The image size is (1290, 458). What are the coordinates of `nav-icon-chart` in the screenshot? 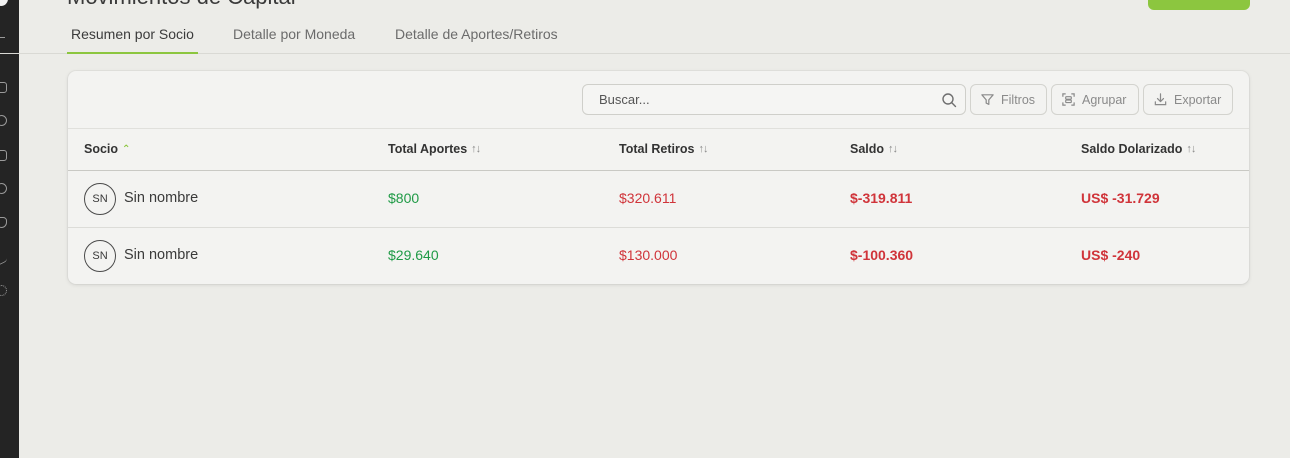 It's located at (3, 258).